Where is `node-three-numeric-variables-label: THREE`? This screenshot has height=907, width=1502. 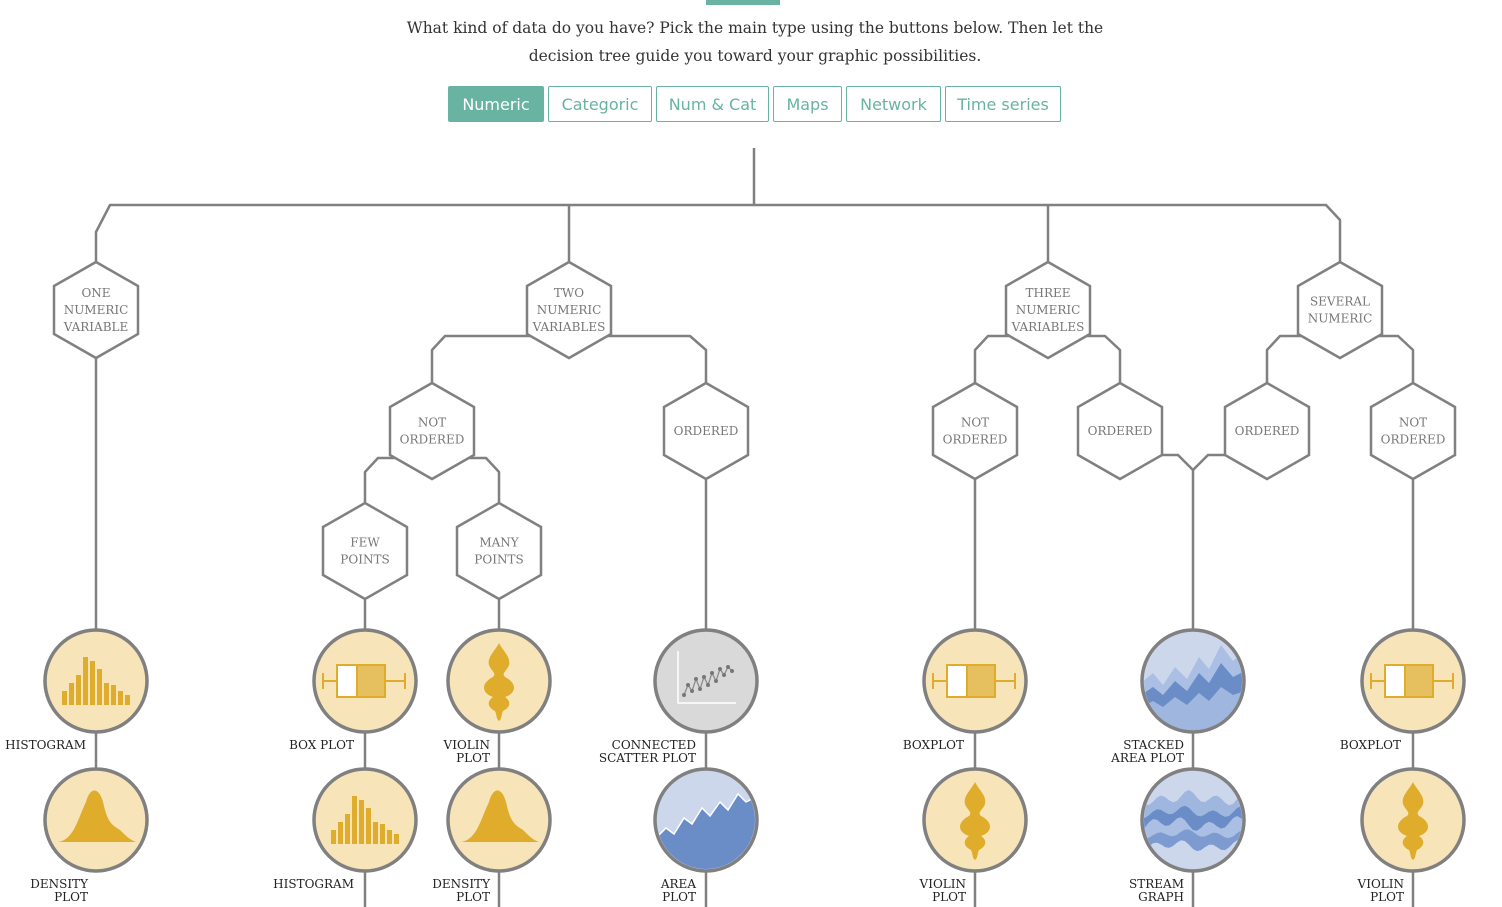
node-three-numeric-variables-label: THREE is located at coordinates (1047, 293).